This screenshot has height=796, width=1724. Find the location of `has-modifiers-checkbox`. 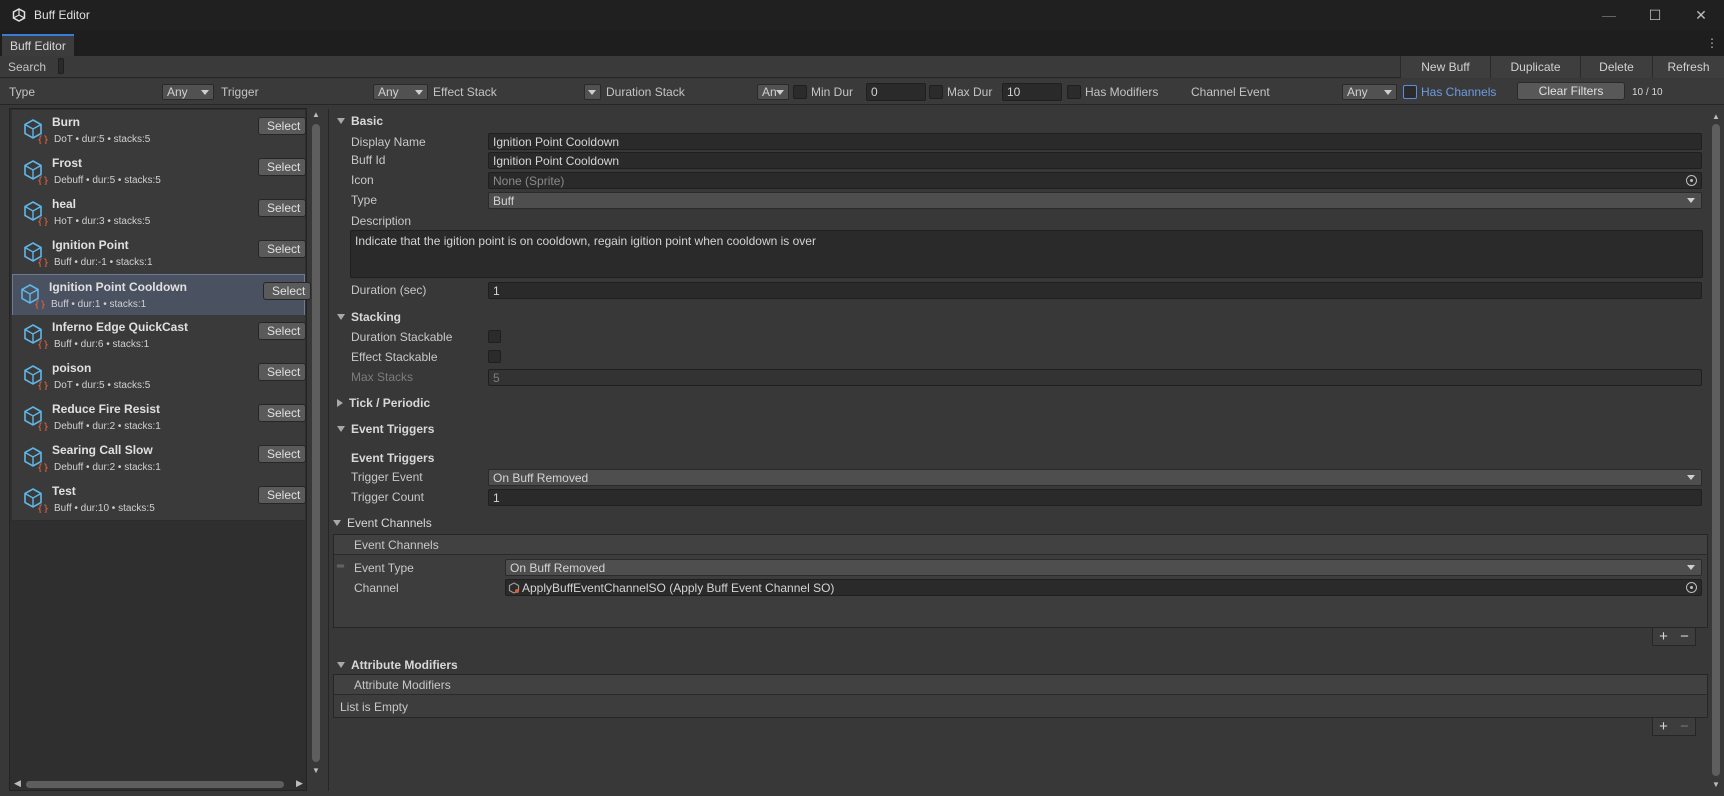

has-modifiers-checkbox is located at coordinates (1074, 92).